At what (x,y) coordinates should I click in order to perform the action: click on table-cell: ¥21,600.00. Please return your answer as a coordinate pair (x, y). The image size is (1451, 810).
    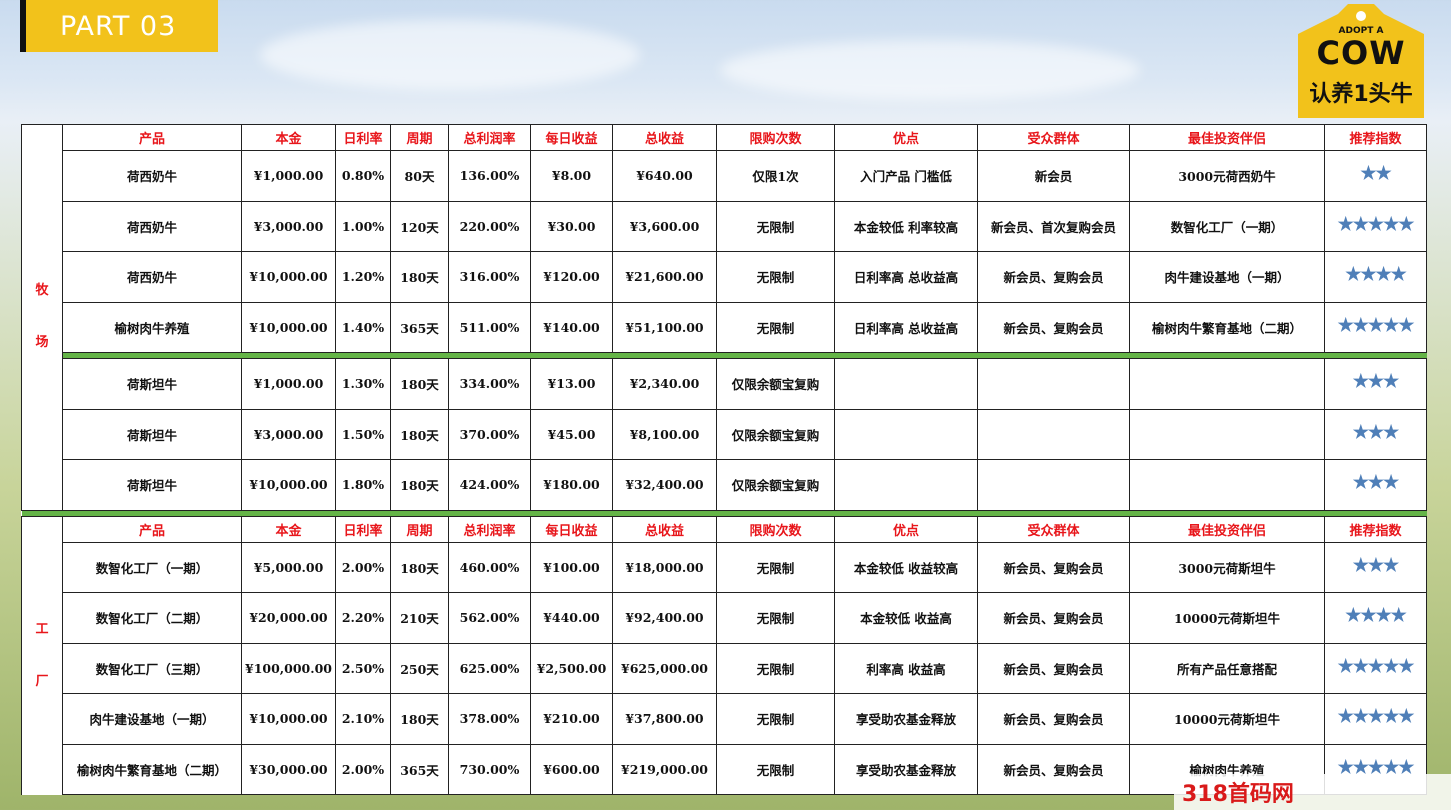
    Looking at the image, I should click on (664, 277).